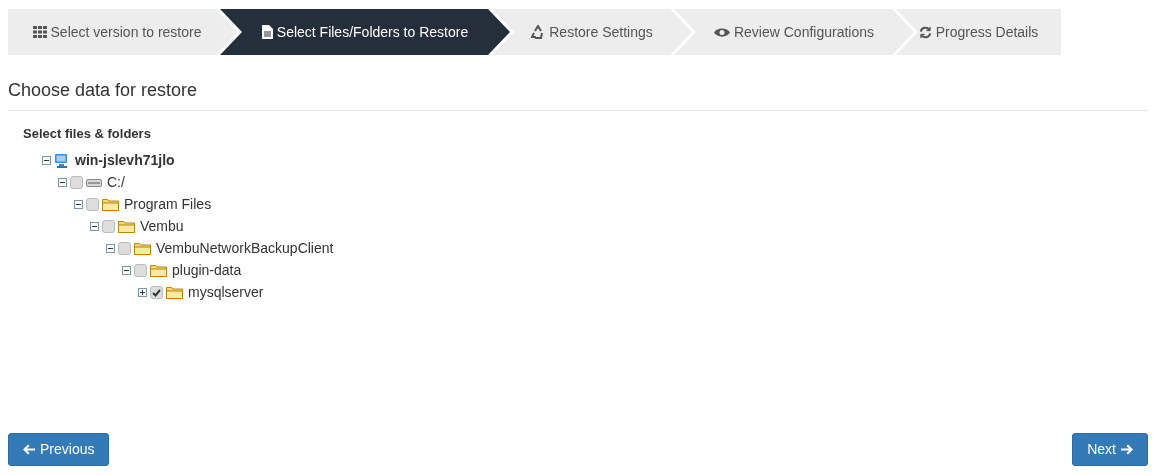 This screenshot has height=475, width=1160. I want to click on eye-icon, so click(721, 32).